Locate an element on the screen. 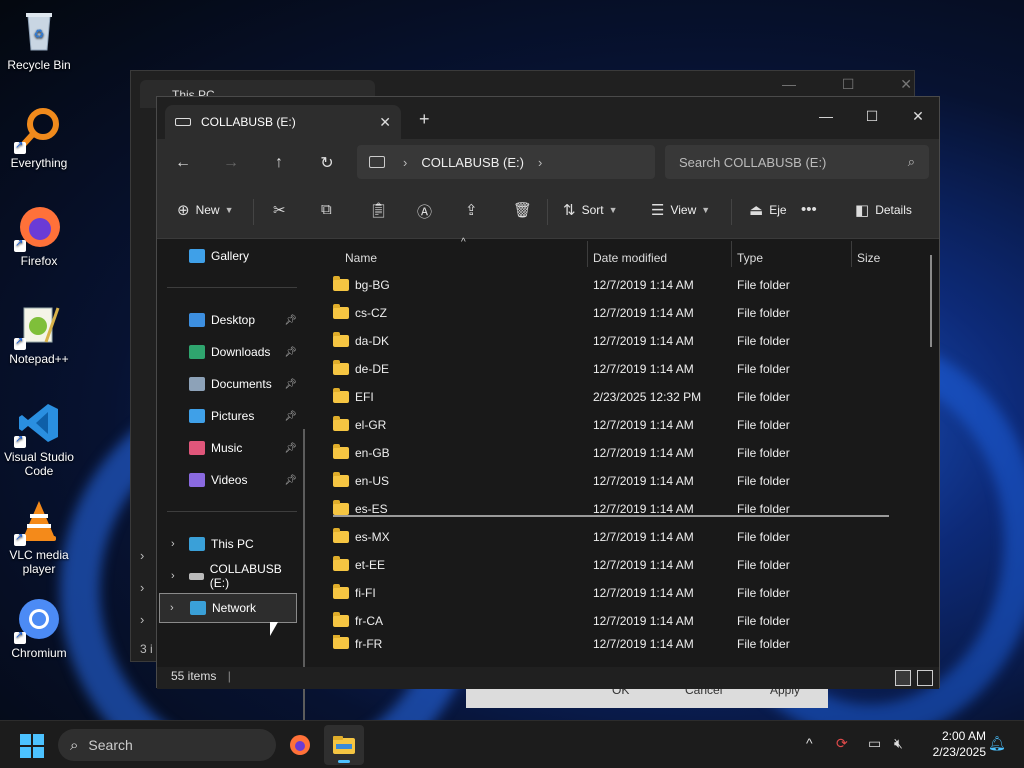 The image size is (1024, 768). status-bar: 55 items | is located at coordinates (548, 678).